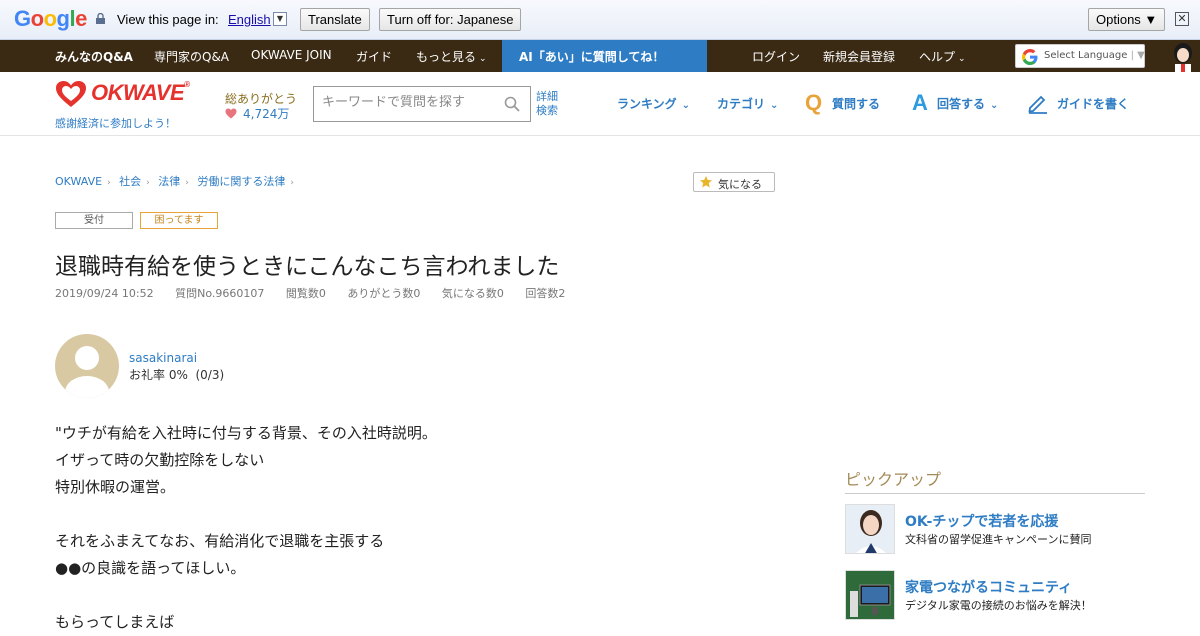 This screenshot has width=1200, height=636. What do you see at coordinates (335, 19) in the screenshot?
I see `translate-button: Translate` at bounding box center [335, 19].